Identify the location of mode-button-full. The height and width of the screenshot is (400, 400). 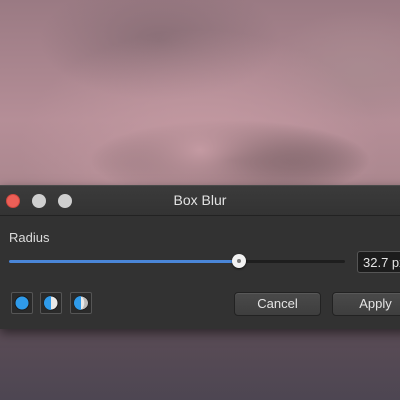
(22, 303).